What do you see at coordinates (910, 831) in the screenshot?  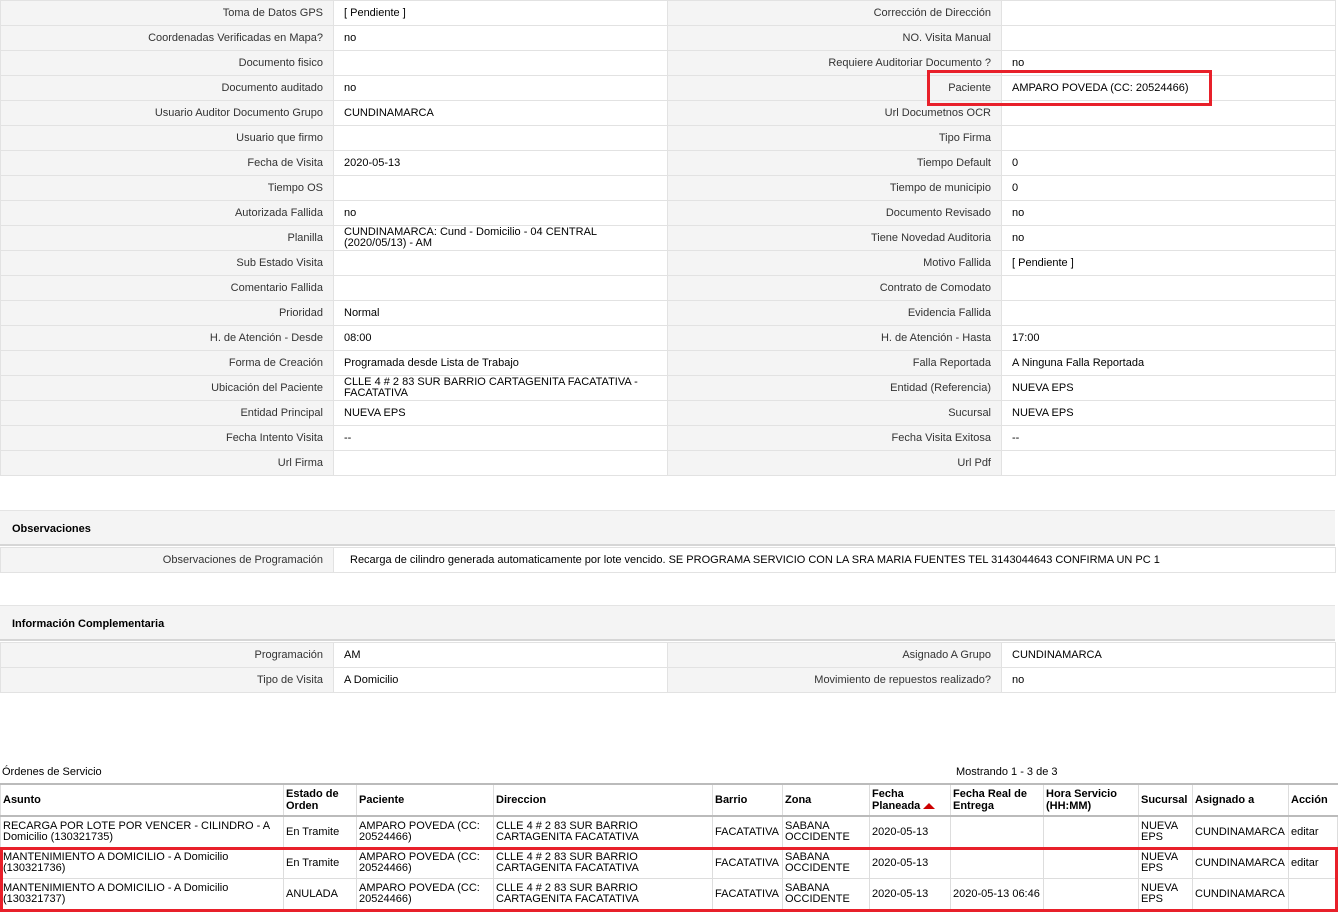 I see `table-cell: 2020-05-13` at bounding box center [910, 831].